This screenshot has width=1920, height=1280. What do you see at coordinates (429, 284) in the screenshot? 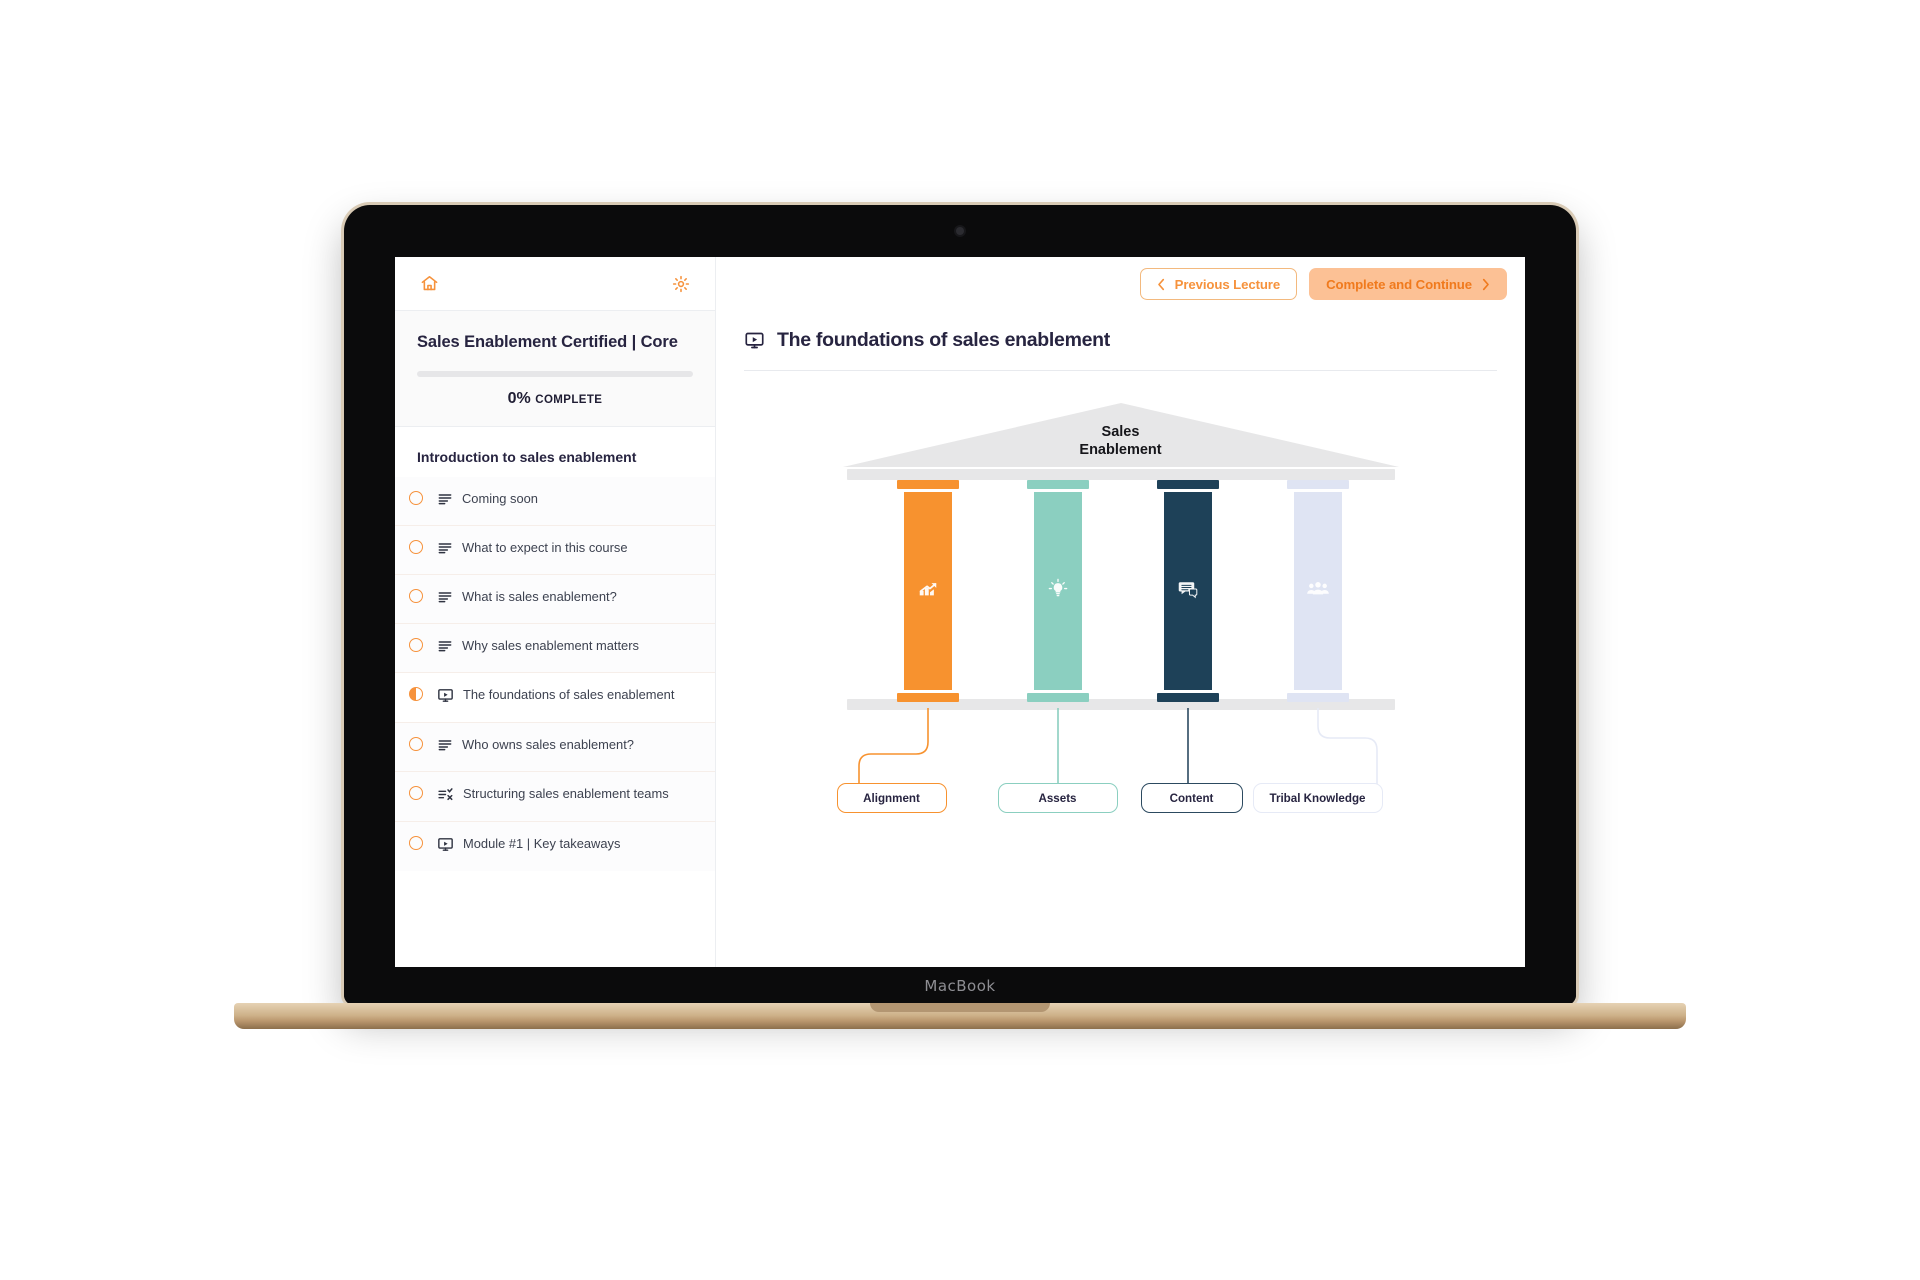
I see `home-icon` at bounding box center [429, 284].